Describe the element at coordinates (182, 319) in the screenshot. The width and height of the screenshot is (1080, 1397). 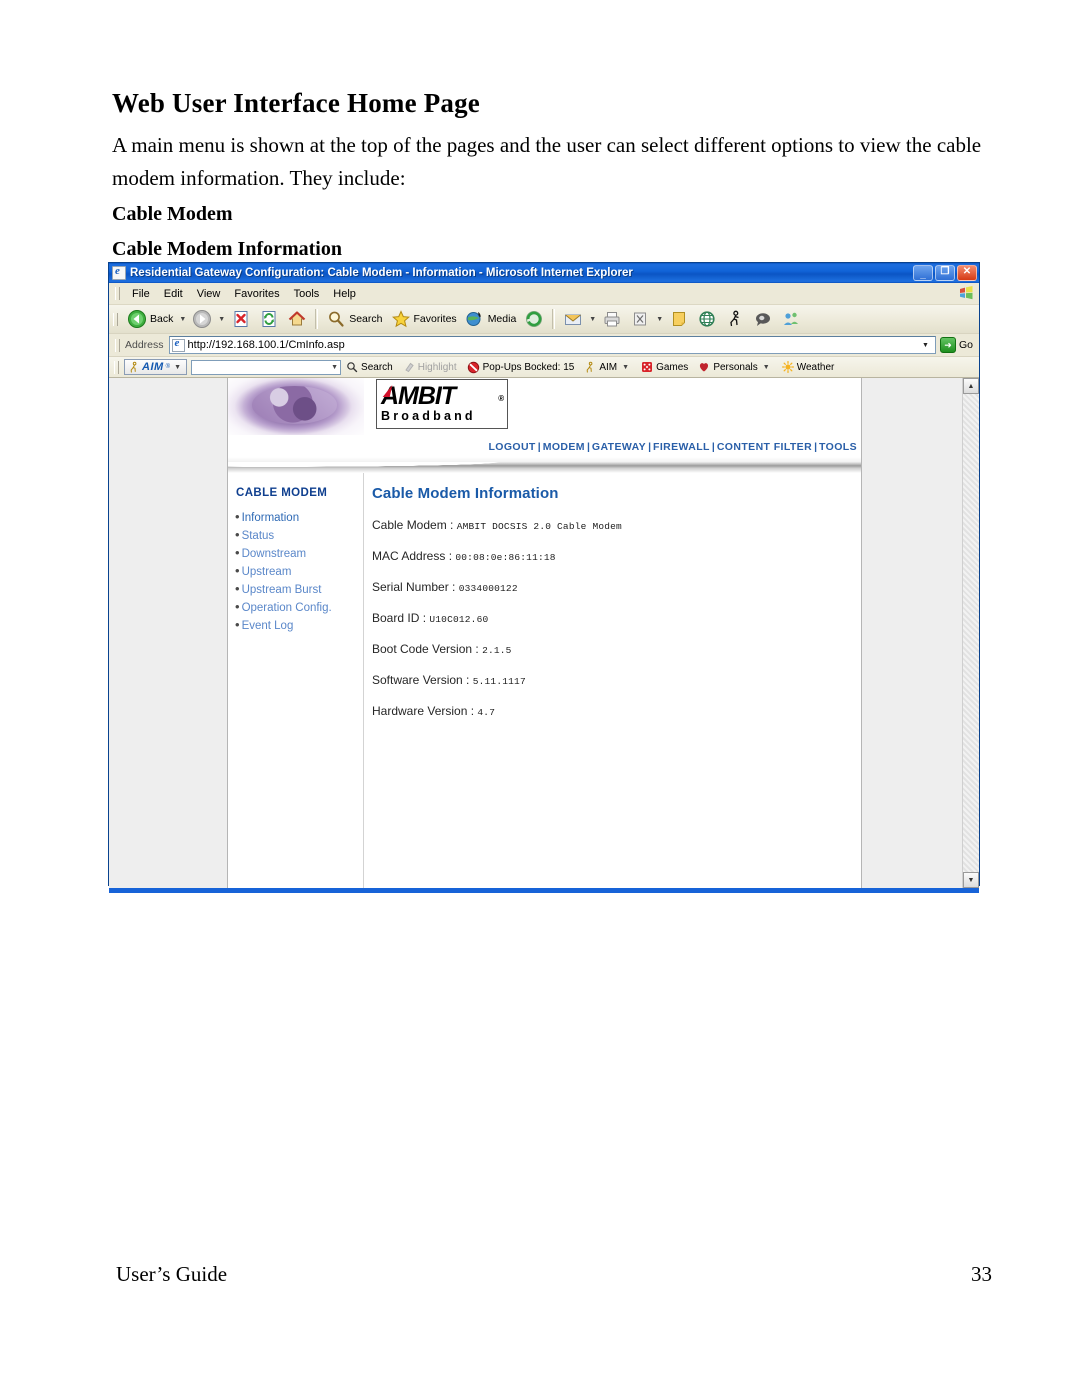
I see `back-dropdown-icon: ▼` at that location.